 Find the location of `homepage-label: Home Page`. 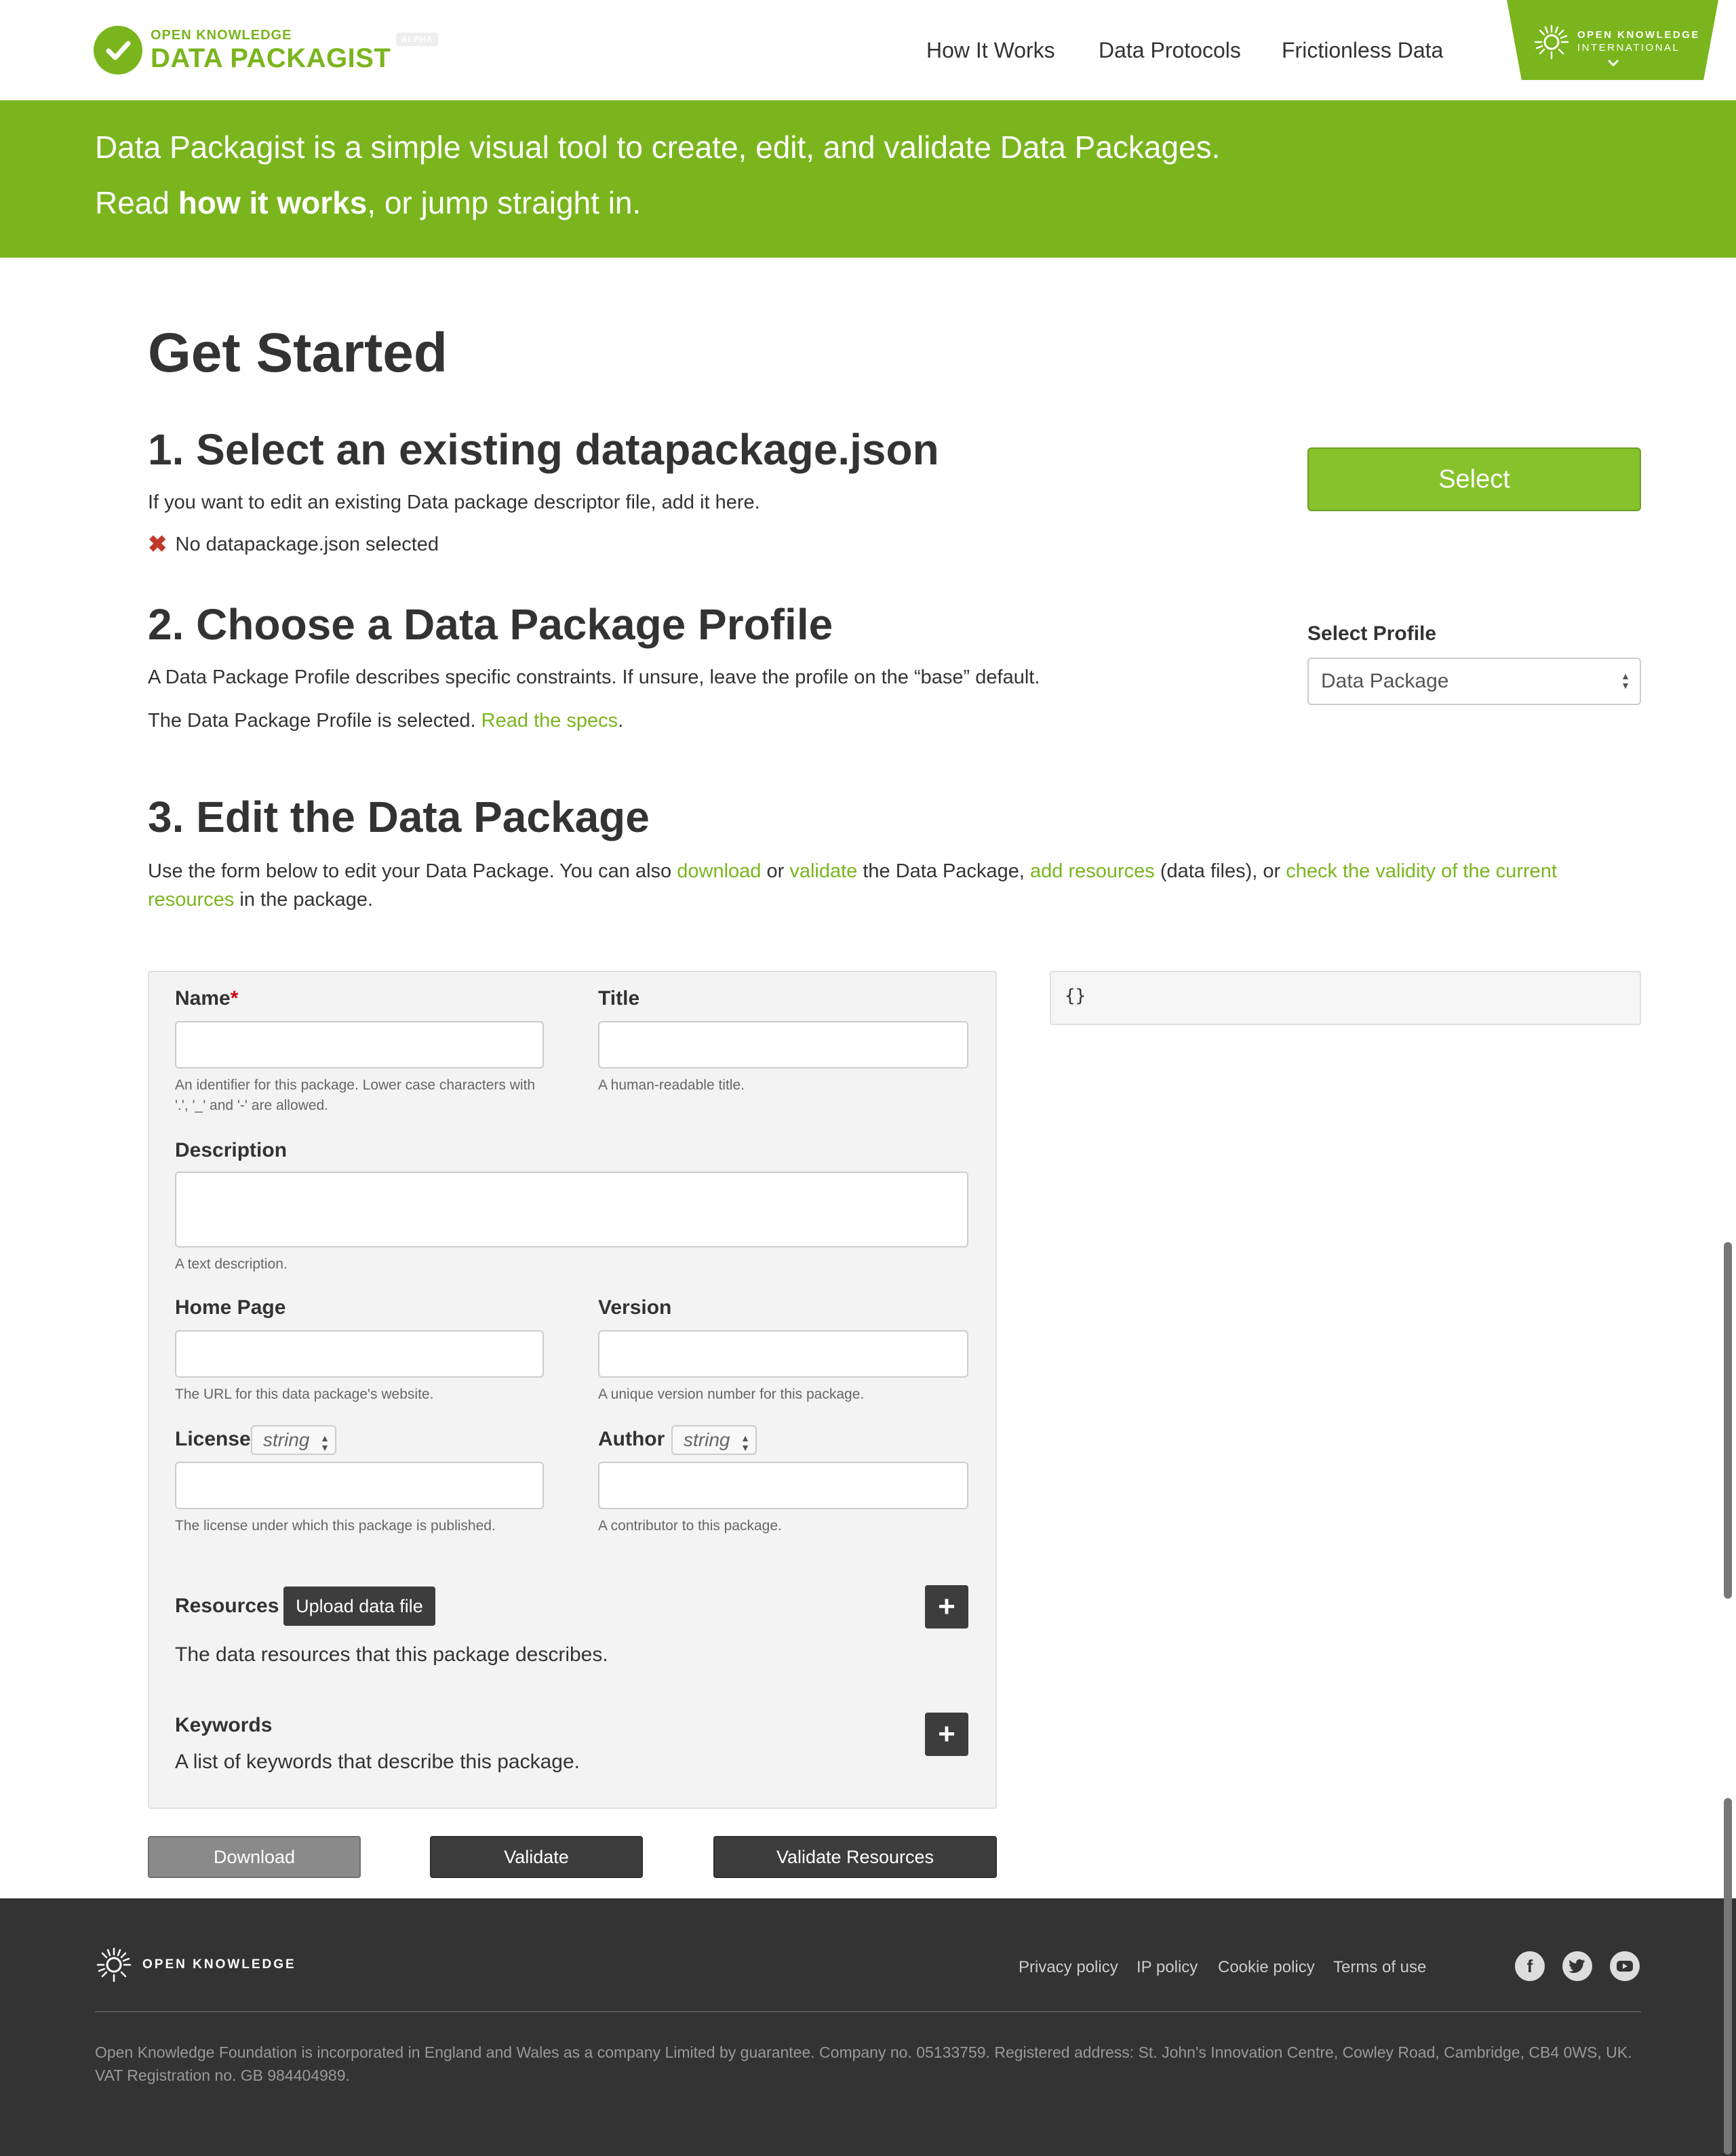

homepage-label: Home Page is located at coordinates (230, 1307).